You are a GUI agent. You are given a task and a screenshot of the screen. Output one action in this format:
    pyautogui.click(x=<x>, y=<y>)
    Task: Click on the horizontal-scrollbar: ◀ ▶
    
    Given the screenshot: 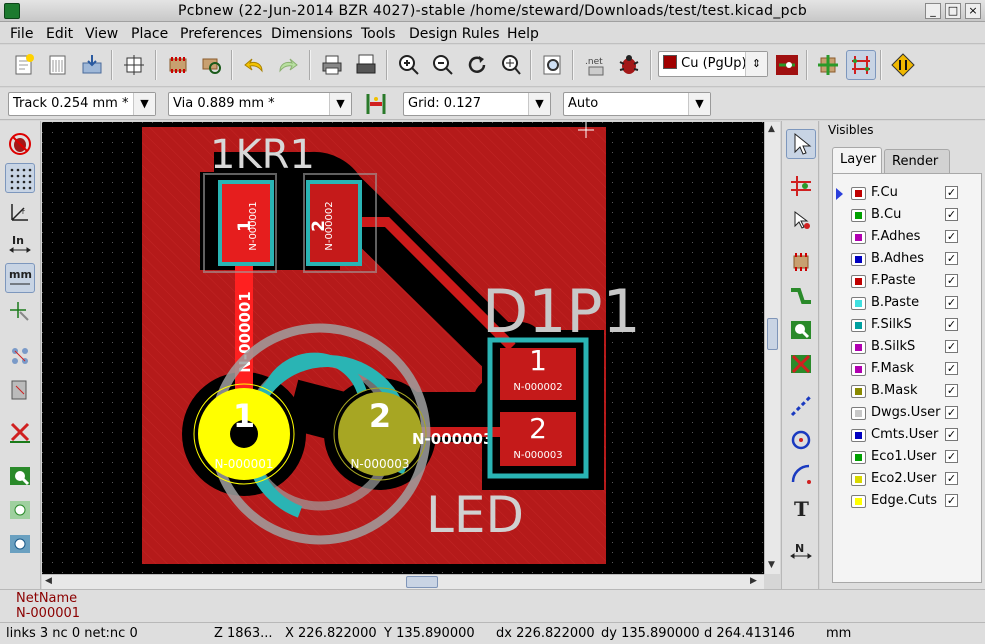 What is the action you would take?
    pyautogui.click(x=403, y=581)
    